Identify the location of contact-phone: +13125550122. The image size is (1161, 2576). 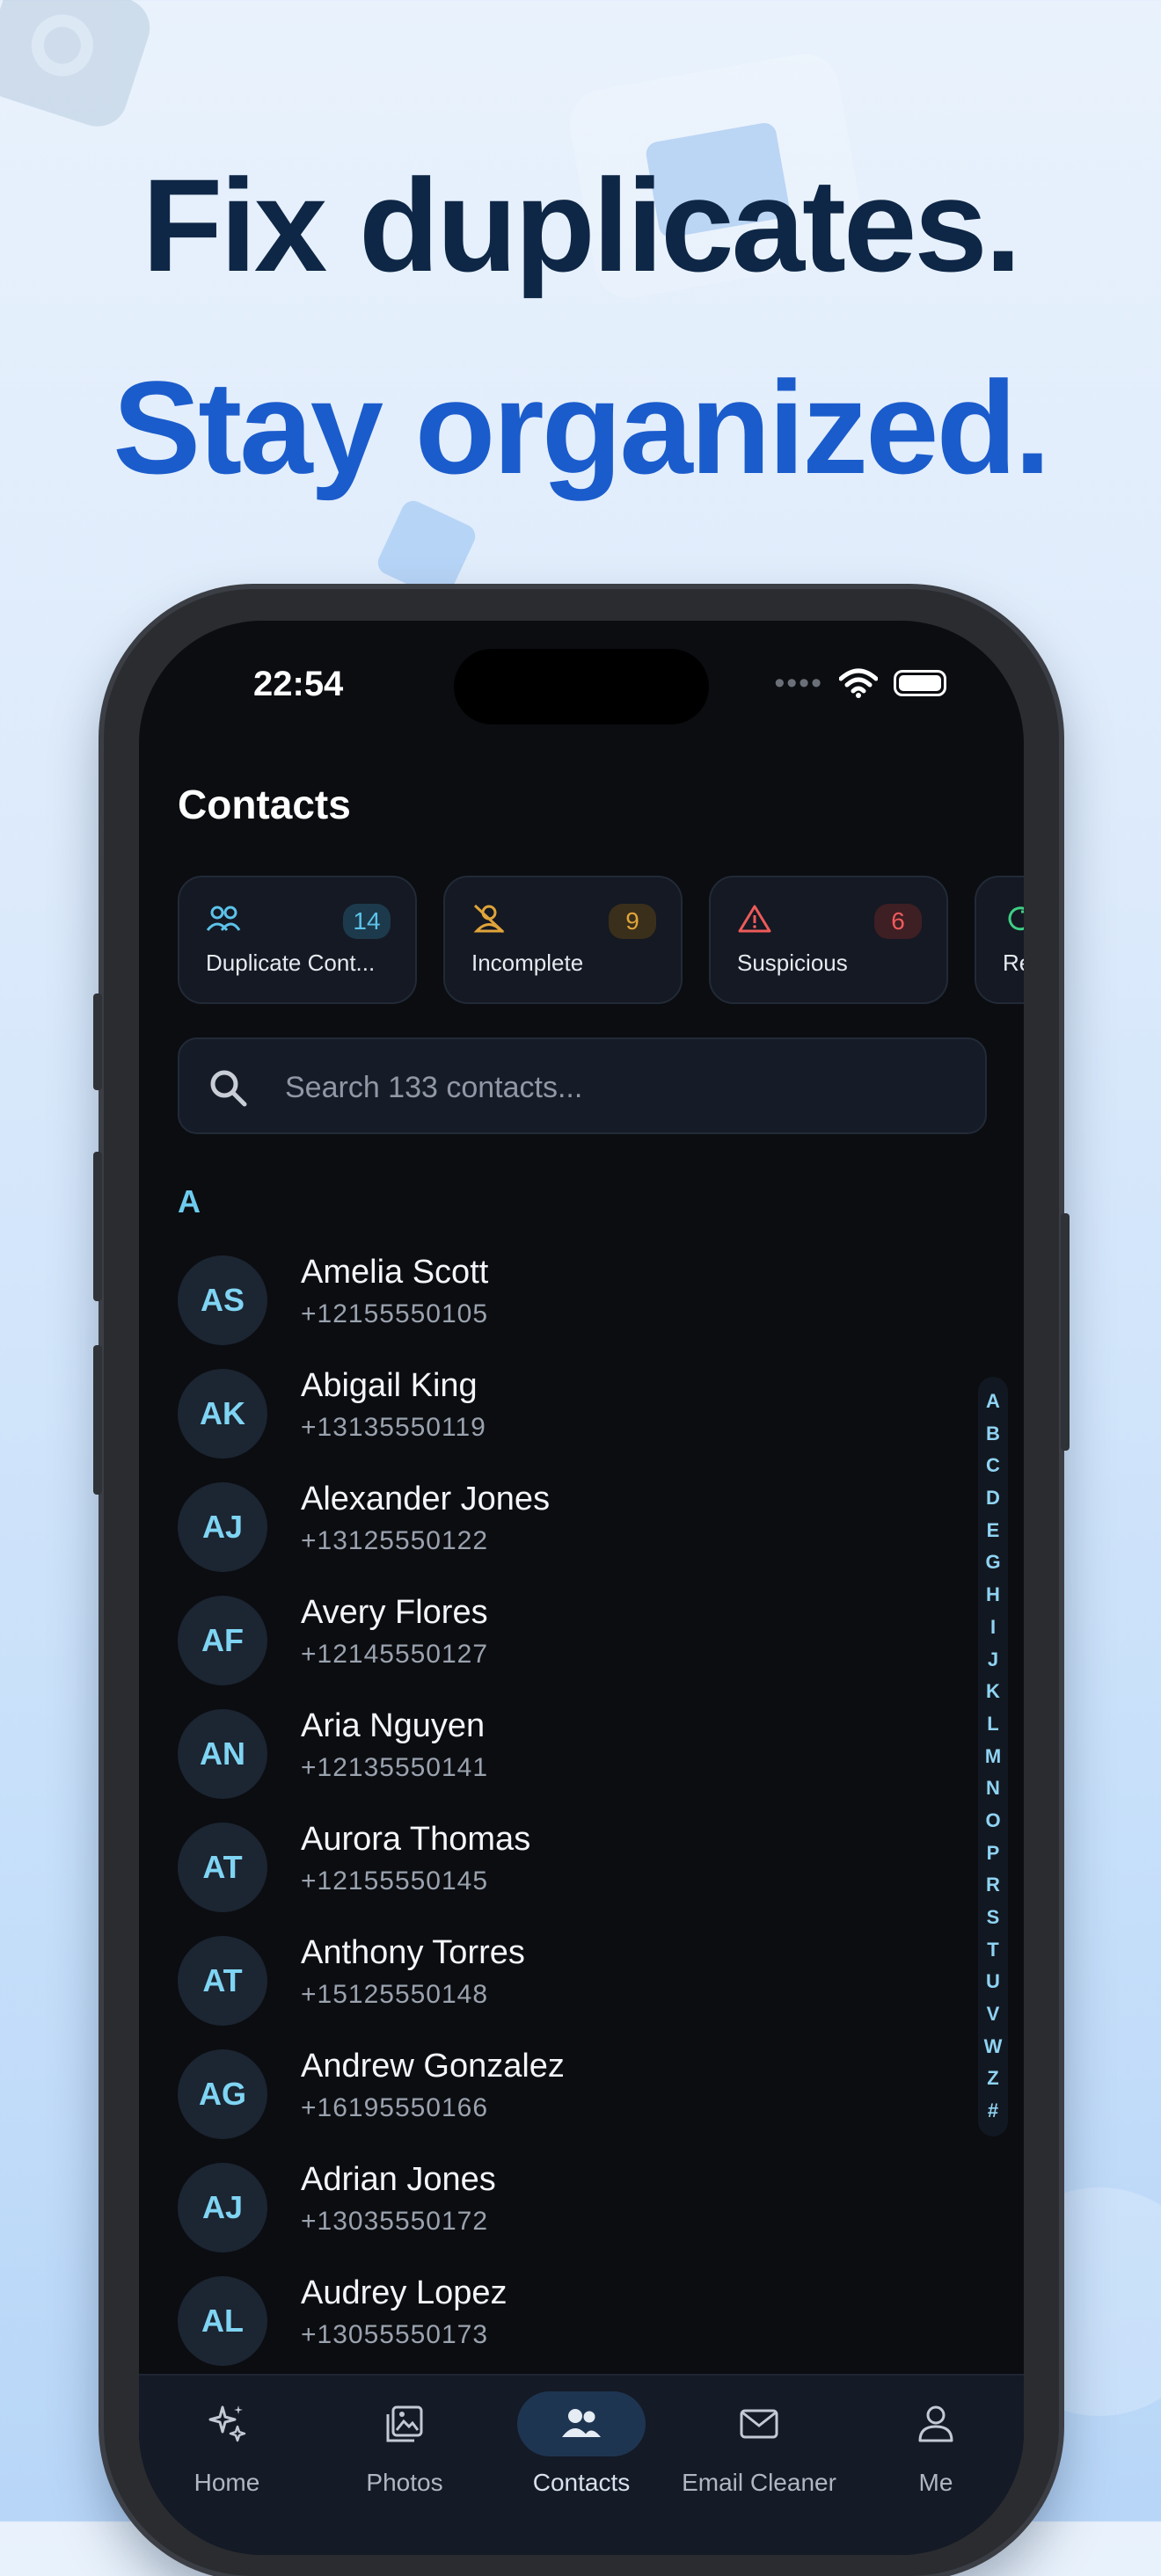
(395, 1540).